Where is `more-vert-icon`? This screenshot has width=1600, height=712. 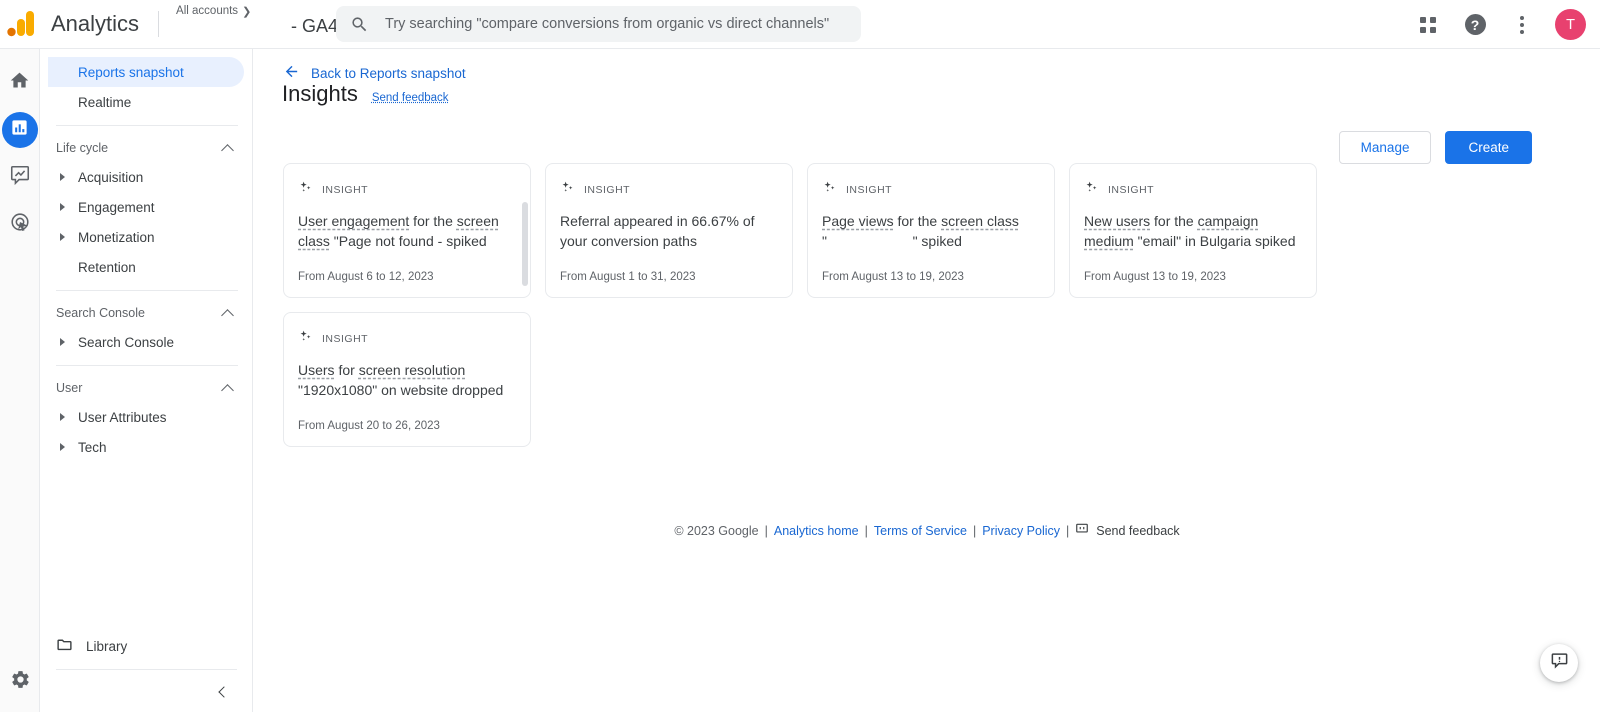
more-vert-icon is located at coordinates (1522, 25).